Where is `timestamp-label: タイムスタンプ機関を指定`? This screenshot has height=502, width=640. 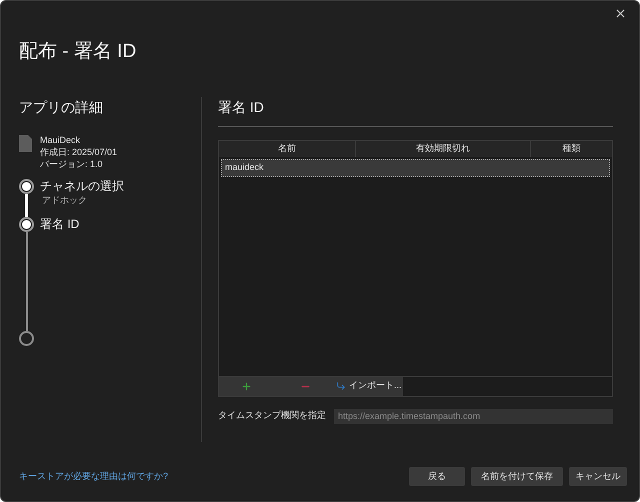 timestamp-label: タイムスタンプ機関を指定 is located at coordinates (272, 415).